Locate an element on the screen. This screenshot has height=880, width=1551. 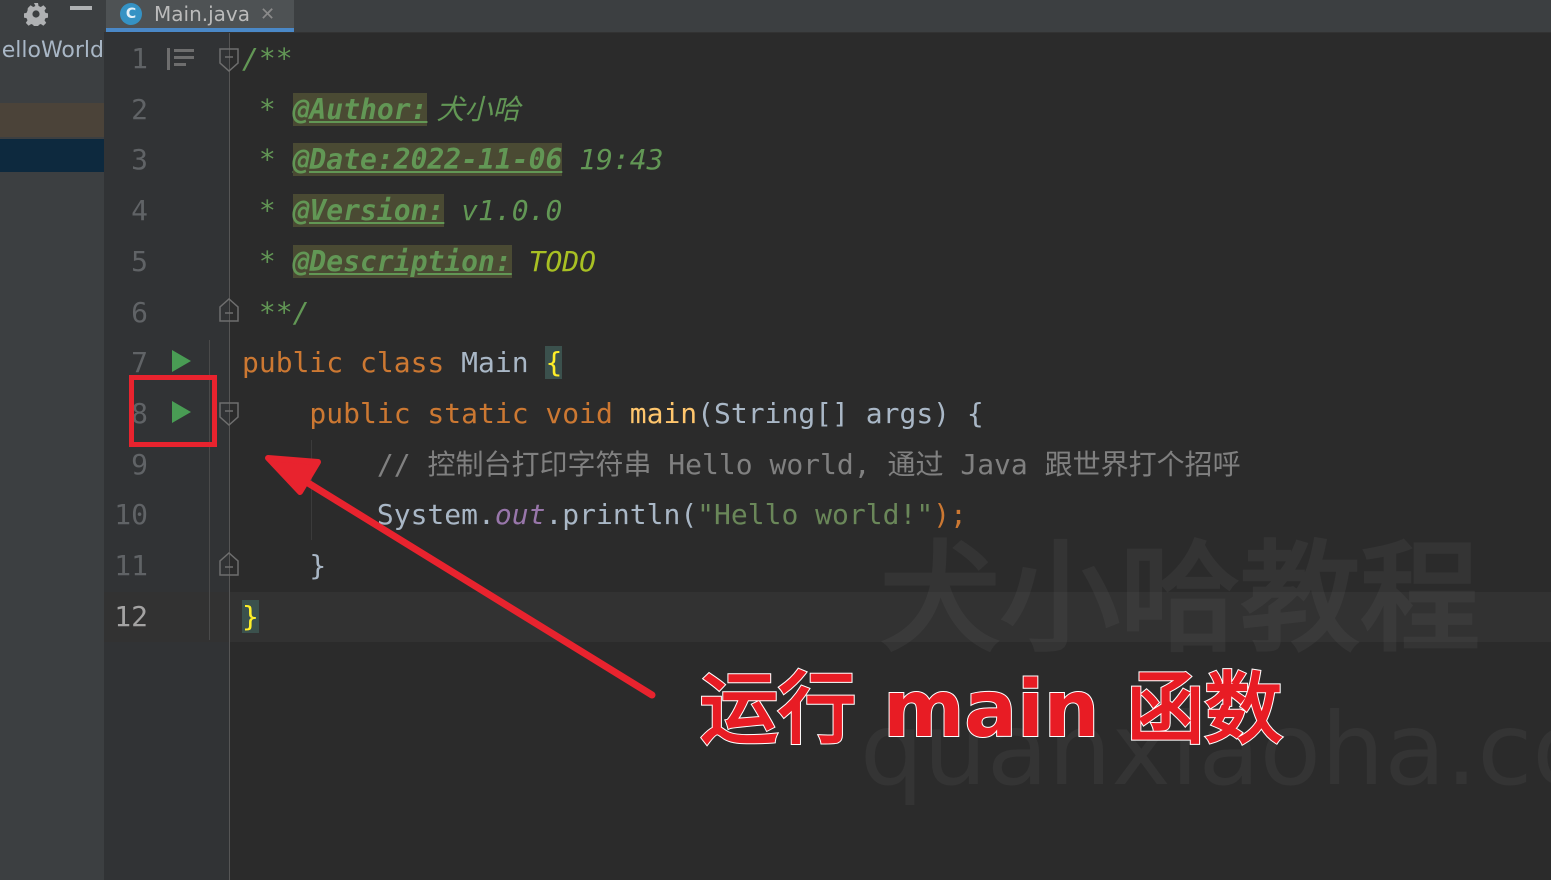
code-token: .println( is located at coordinates (621, 515).